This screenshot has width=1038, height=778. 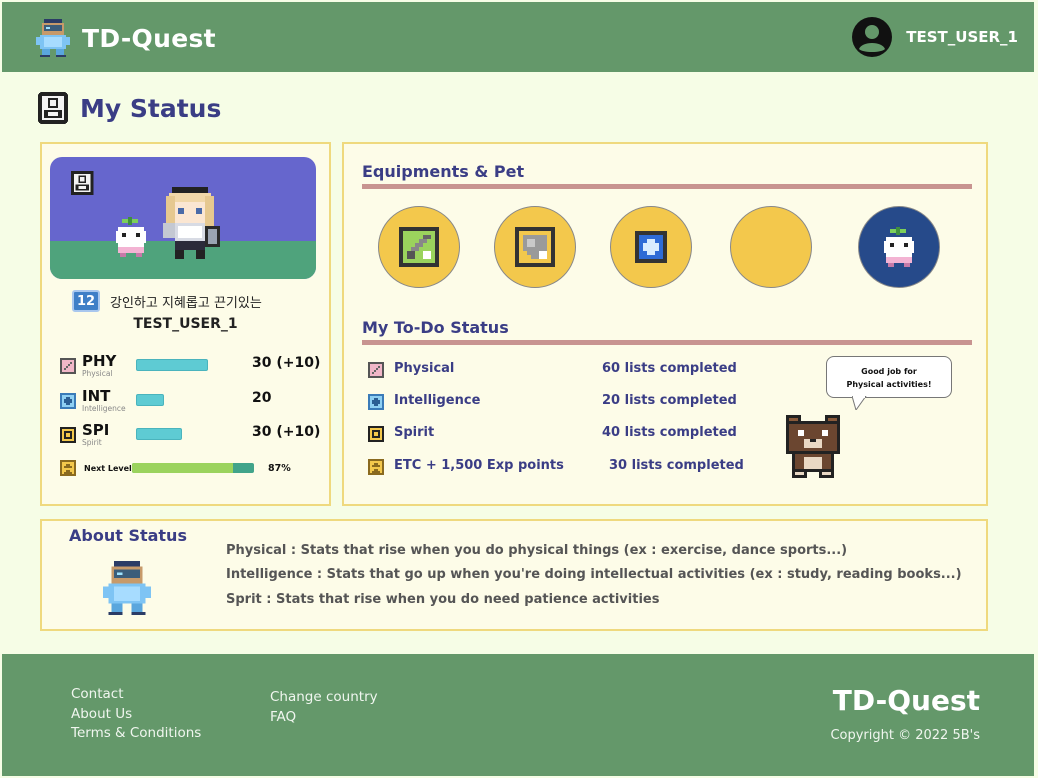 I want to click on todo-count: 40 lists completed, so click(x=669, y=432).